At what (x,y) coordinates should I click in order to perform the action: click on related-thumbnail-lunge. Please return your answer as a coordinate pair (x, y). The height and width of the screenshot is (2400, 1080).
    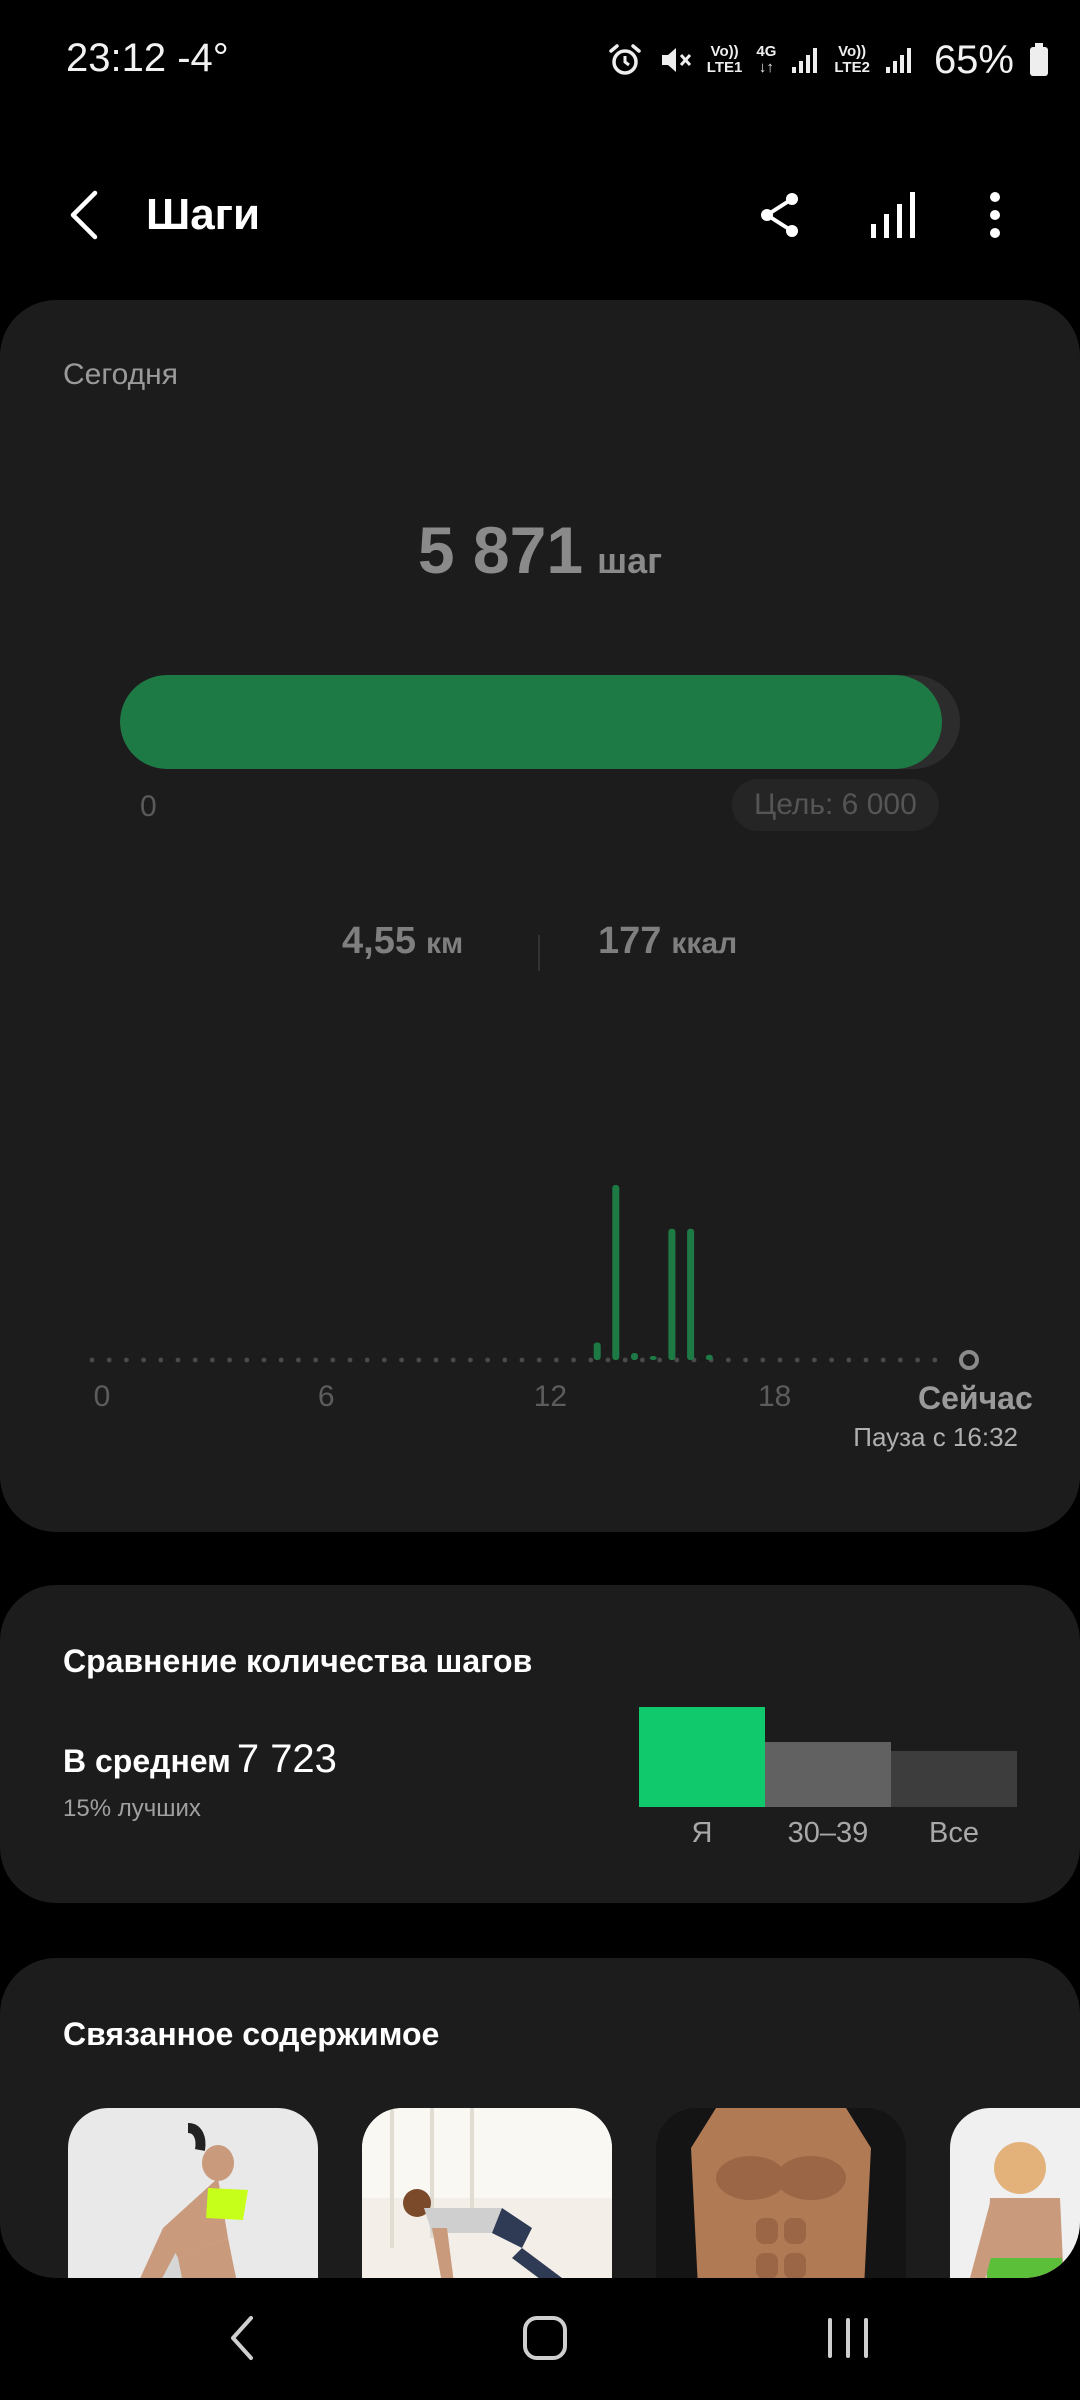
    Looking at the image, I should click on (487, 2193).